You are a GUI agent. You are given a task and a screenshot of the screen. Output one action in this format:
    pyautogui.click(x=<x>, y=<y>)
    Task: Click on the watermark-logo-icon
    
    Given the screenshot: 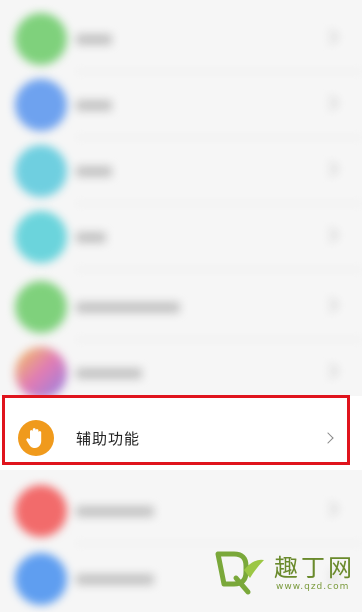 What is the action you would take?
    pyautogui.click(x=239, y=573)
    